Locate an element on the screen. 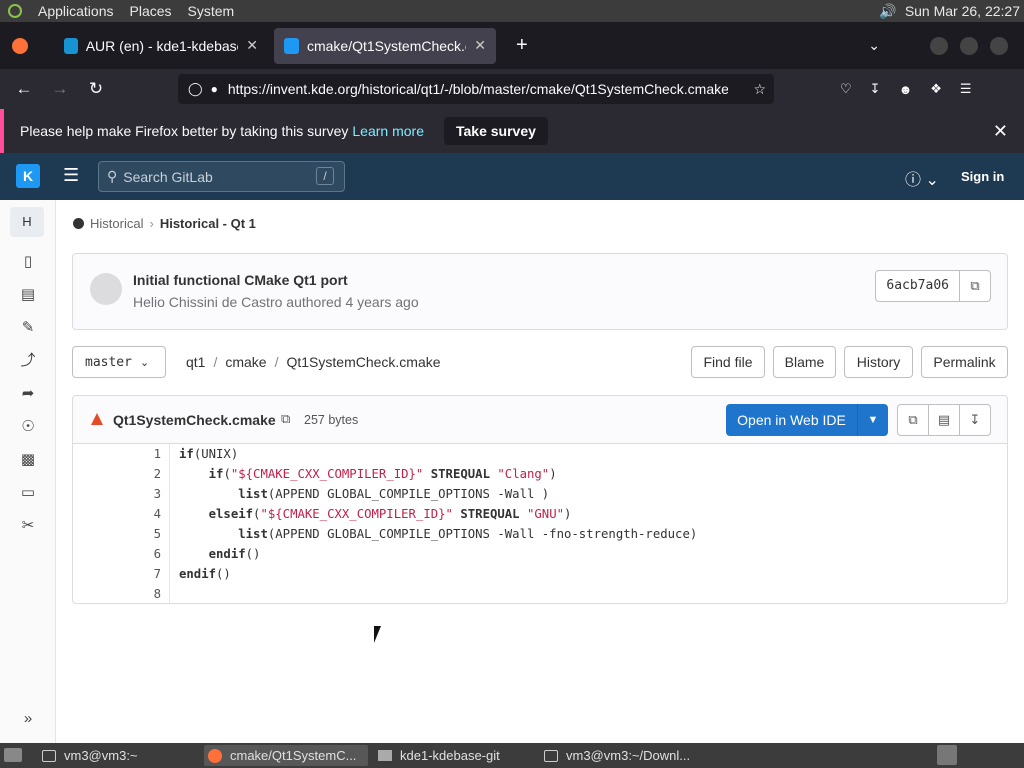  tab-aur: AUR (en) - kde1-kdebase-git ✕ is located at coordinates (161, 46).